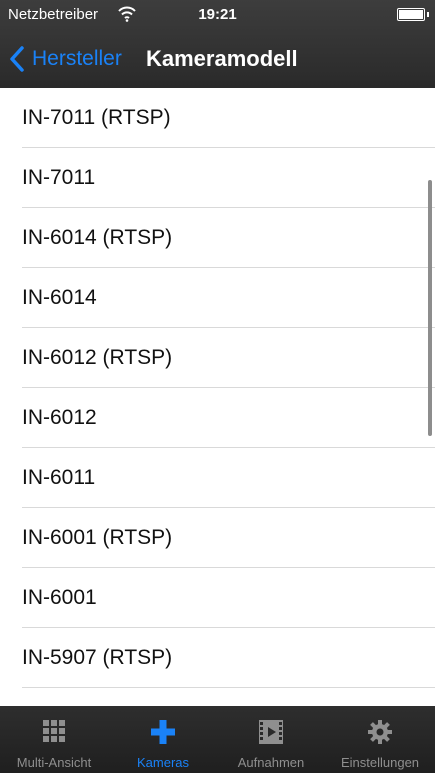 The height and width of the screenshot is (773, 435). What do you see at coordinates (217, 118) in the screenshot?
I see `list-item: IN-7011 (RTSP)` at bounding box center [217, 118].